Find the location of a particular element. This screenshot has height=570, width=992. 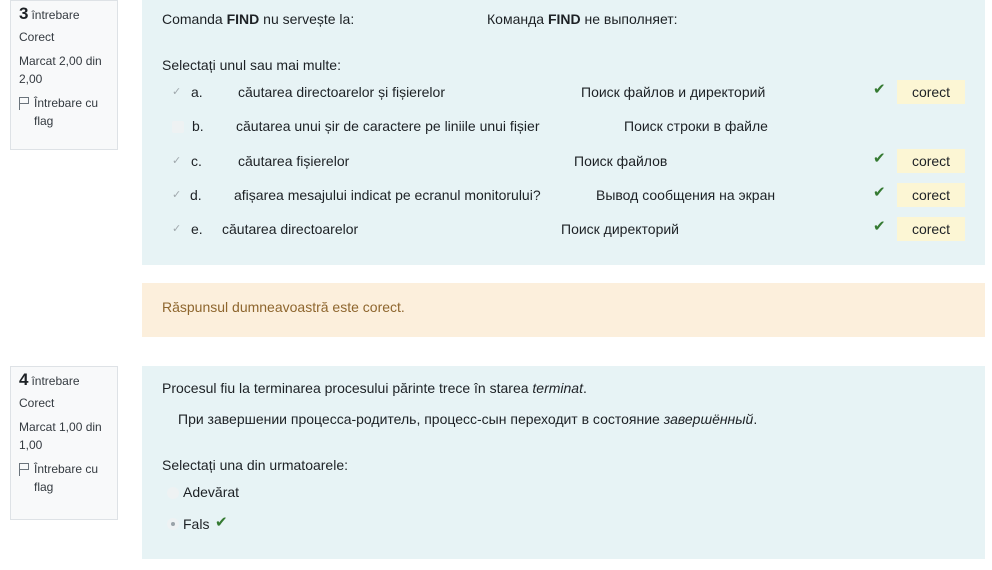

general-feedback: Răspunsul dumneavoastră este corect. is located at coordinates (563, 310).